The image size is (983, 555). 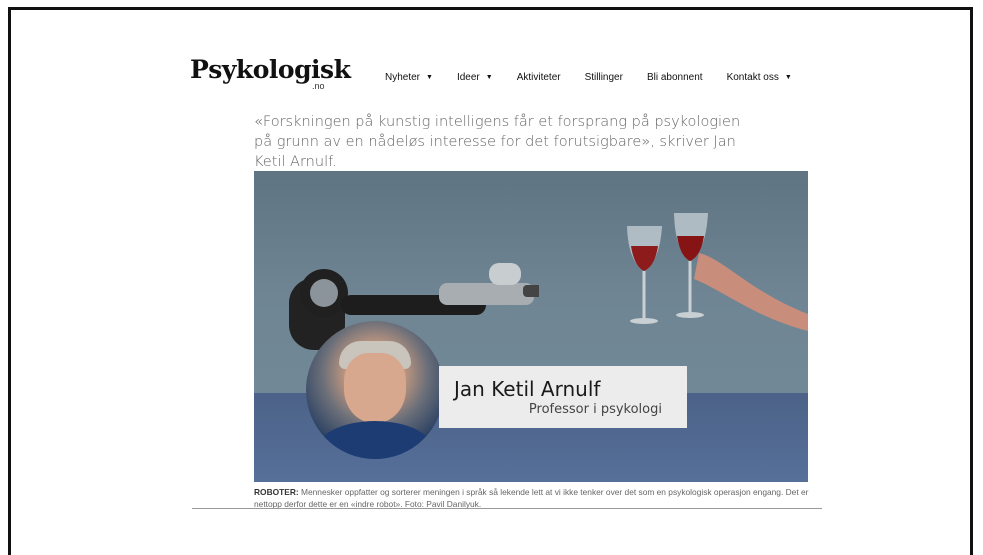 I want to click on nav-label: Ideer, so click(x=468, y=77).